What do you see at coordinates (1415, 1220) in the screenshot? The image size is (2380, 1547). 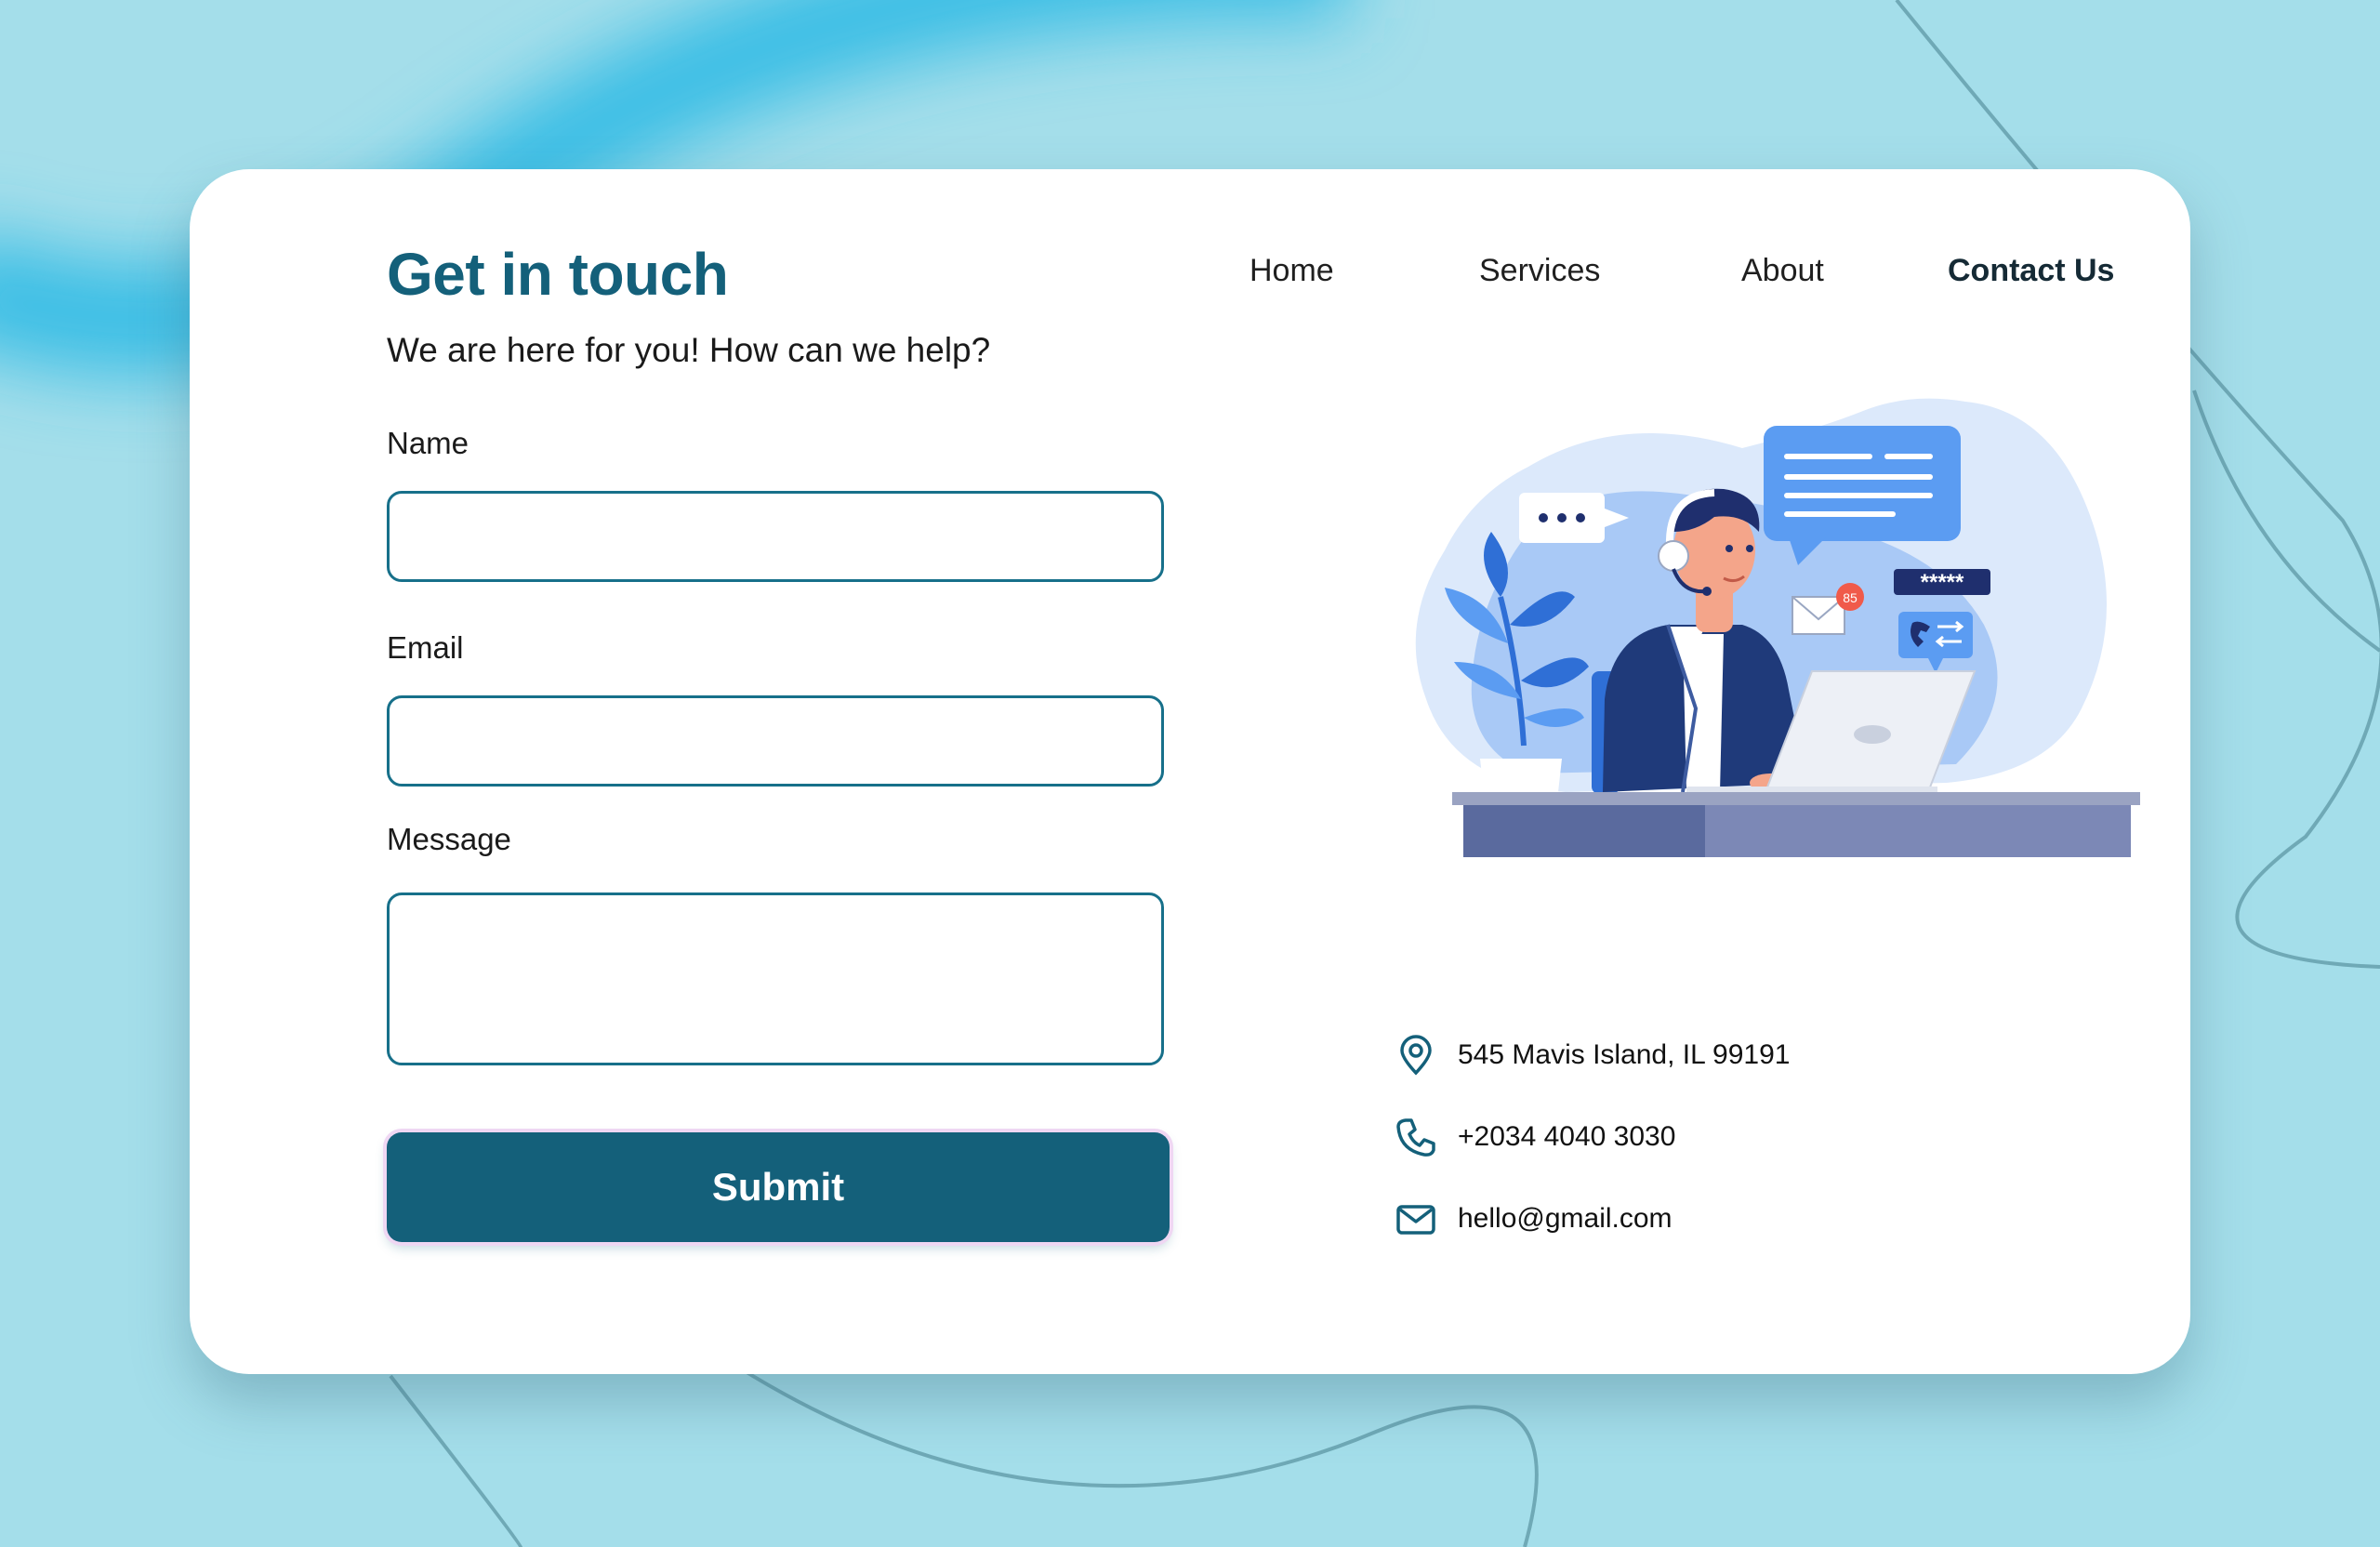 I see `mail-icon` at bounding box center [1415, 1220].